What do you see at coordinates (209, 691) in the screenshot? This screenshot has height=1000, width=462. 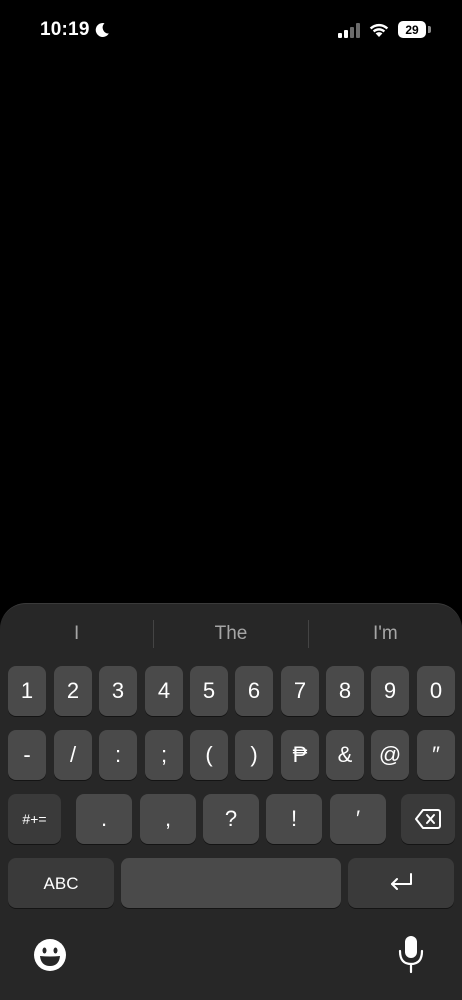 I see `key-5: 5` at bounding box center [209, 691].